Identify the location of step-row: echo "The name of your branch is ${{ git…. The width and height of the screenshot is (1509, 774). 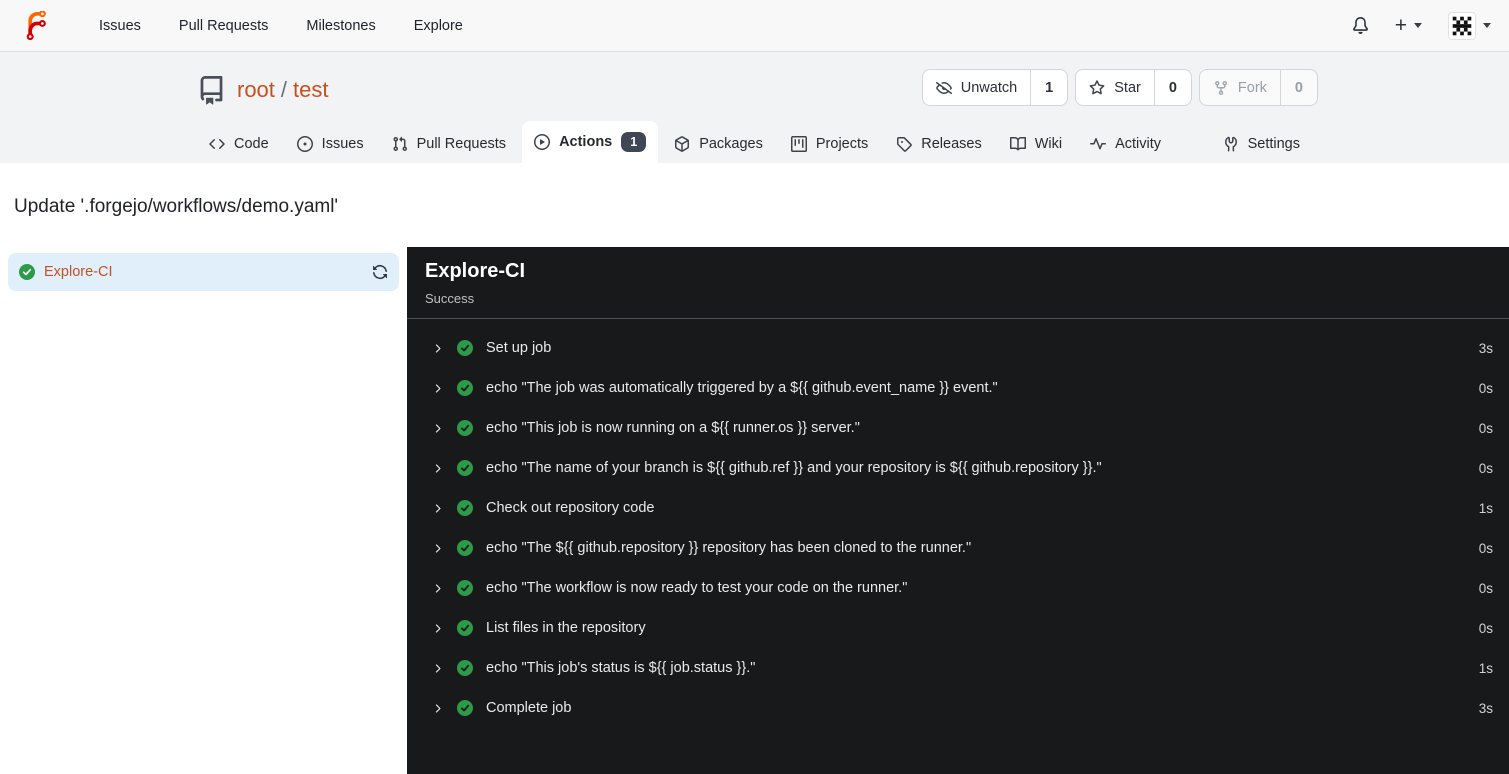
(958, 468).